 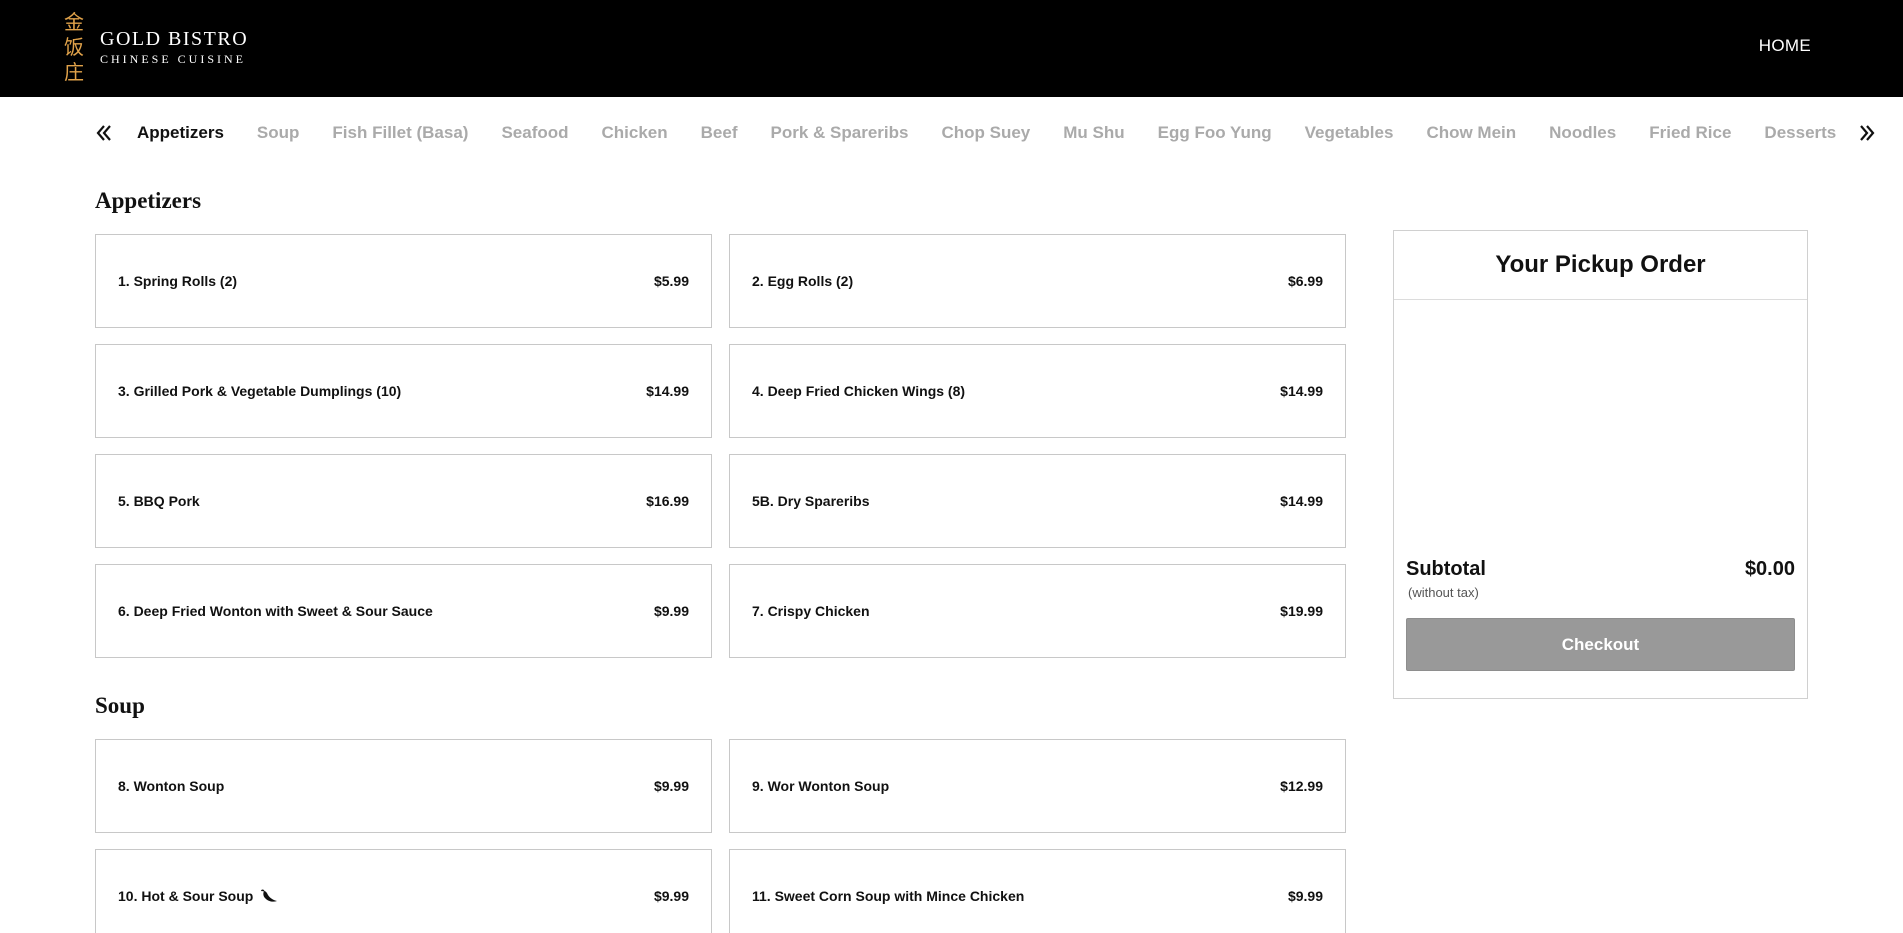 What do you see at coordinates (1443, 592) in the screenshot?
I see `tax-note: (without tax)` at bounding box center [1443, 592].